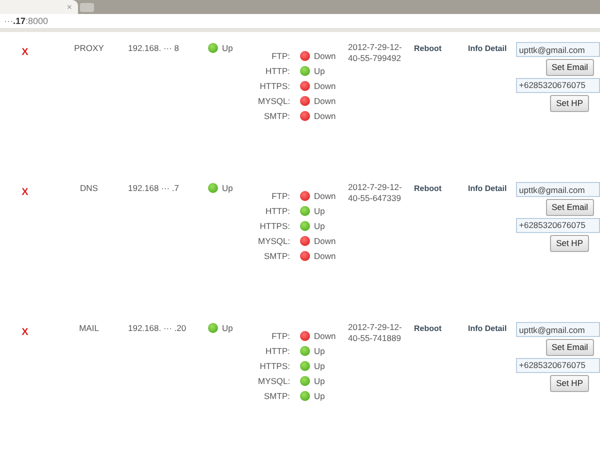 This screenshot has height=450, width=600. I want to click on server-name: MAIL, so click(89, 328).